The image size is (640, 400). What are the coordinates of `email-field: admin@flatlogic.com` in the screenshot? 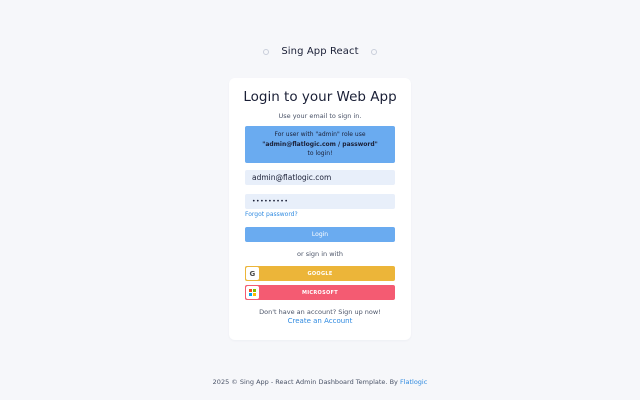 It's located at (320, 177).